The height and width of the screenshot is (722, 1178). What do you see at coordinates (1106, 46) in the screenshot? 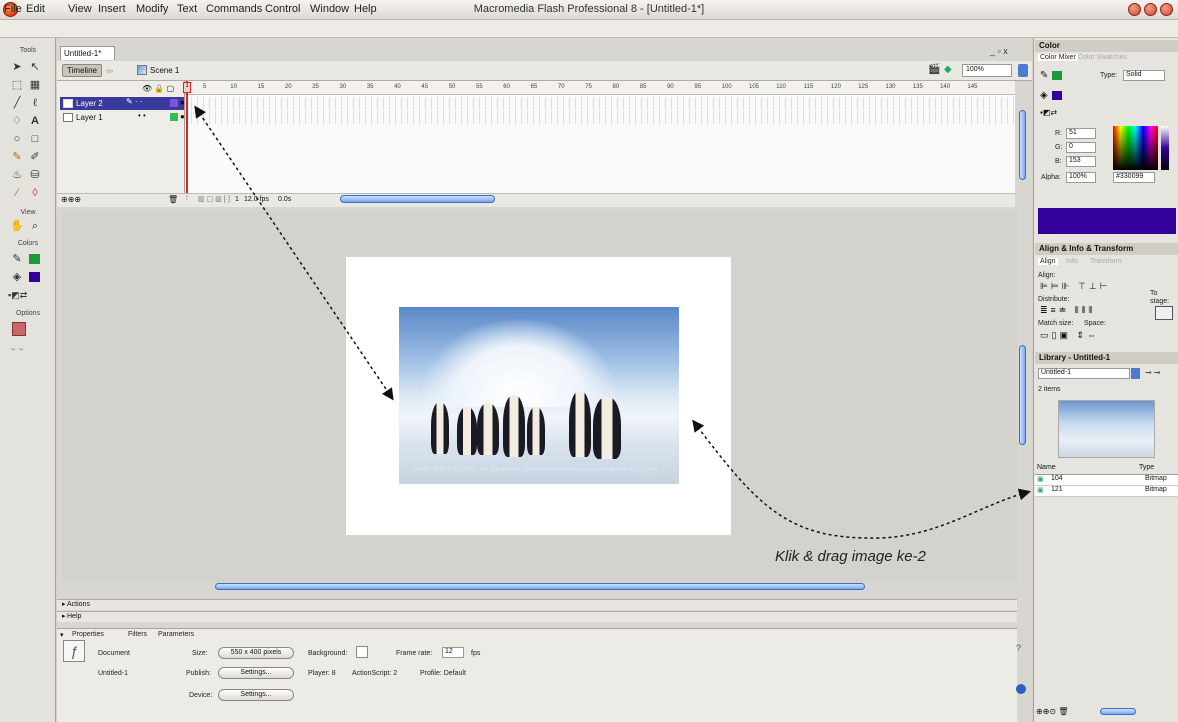
I see `color-panel-header: Color` at bounding box center [1106, 46].